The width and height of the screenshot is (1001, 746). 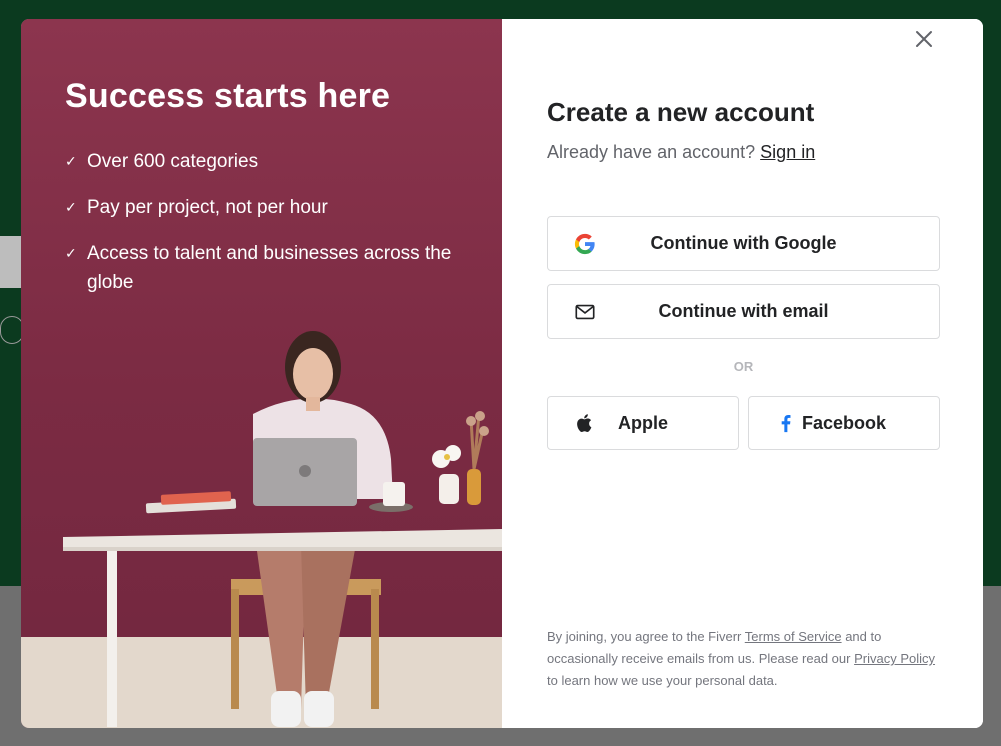 What do you see at coordinates (646, 636) in the screenshot?
I see `legal-text: By joining, you agree to the Fiverr` at bounding box center [646, 636].